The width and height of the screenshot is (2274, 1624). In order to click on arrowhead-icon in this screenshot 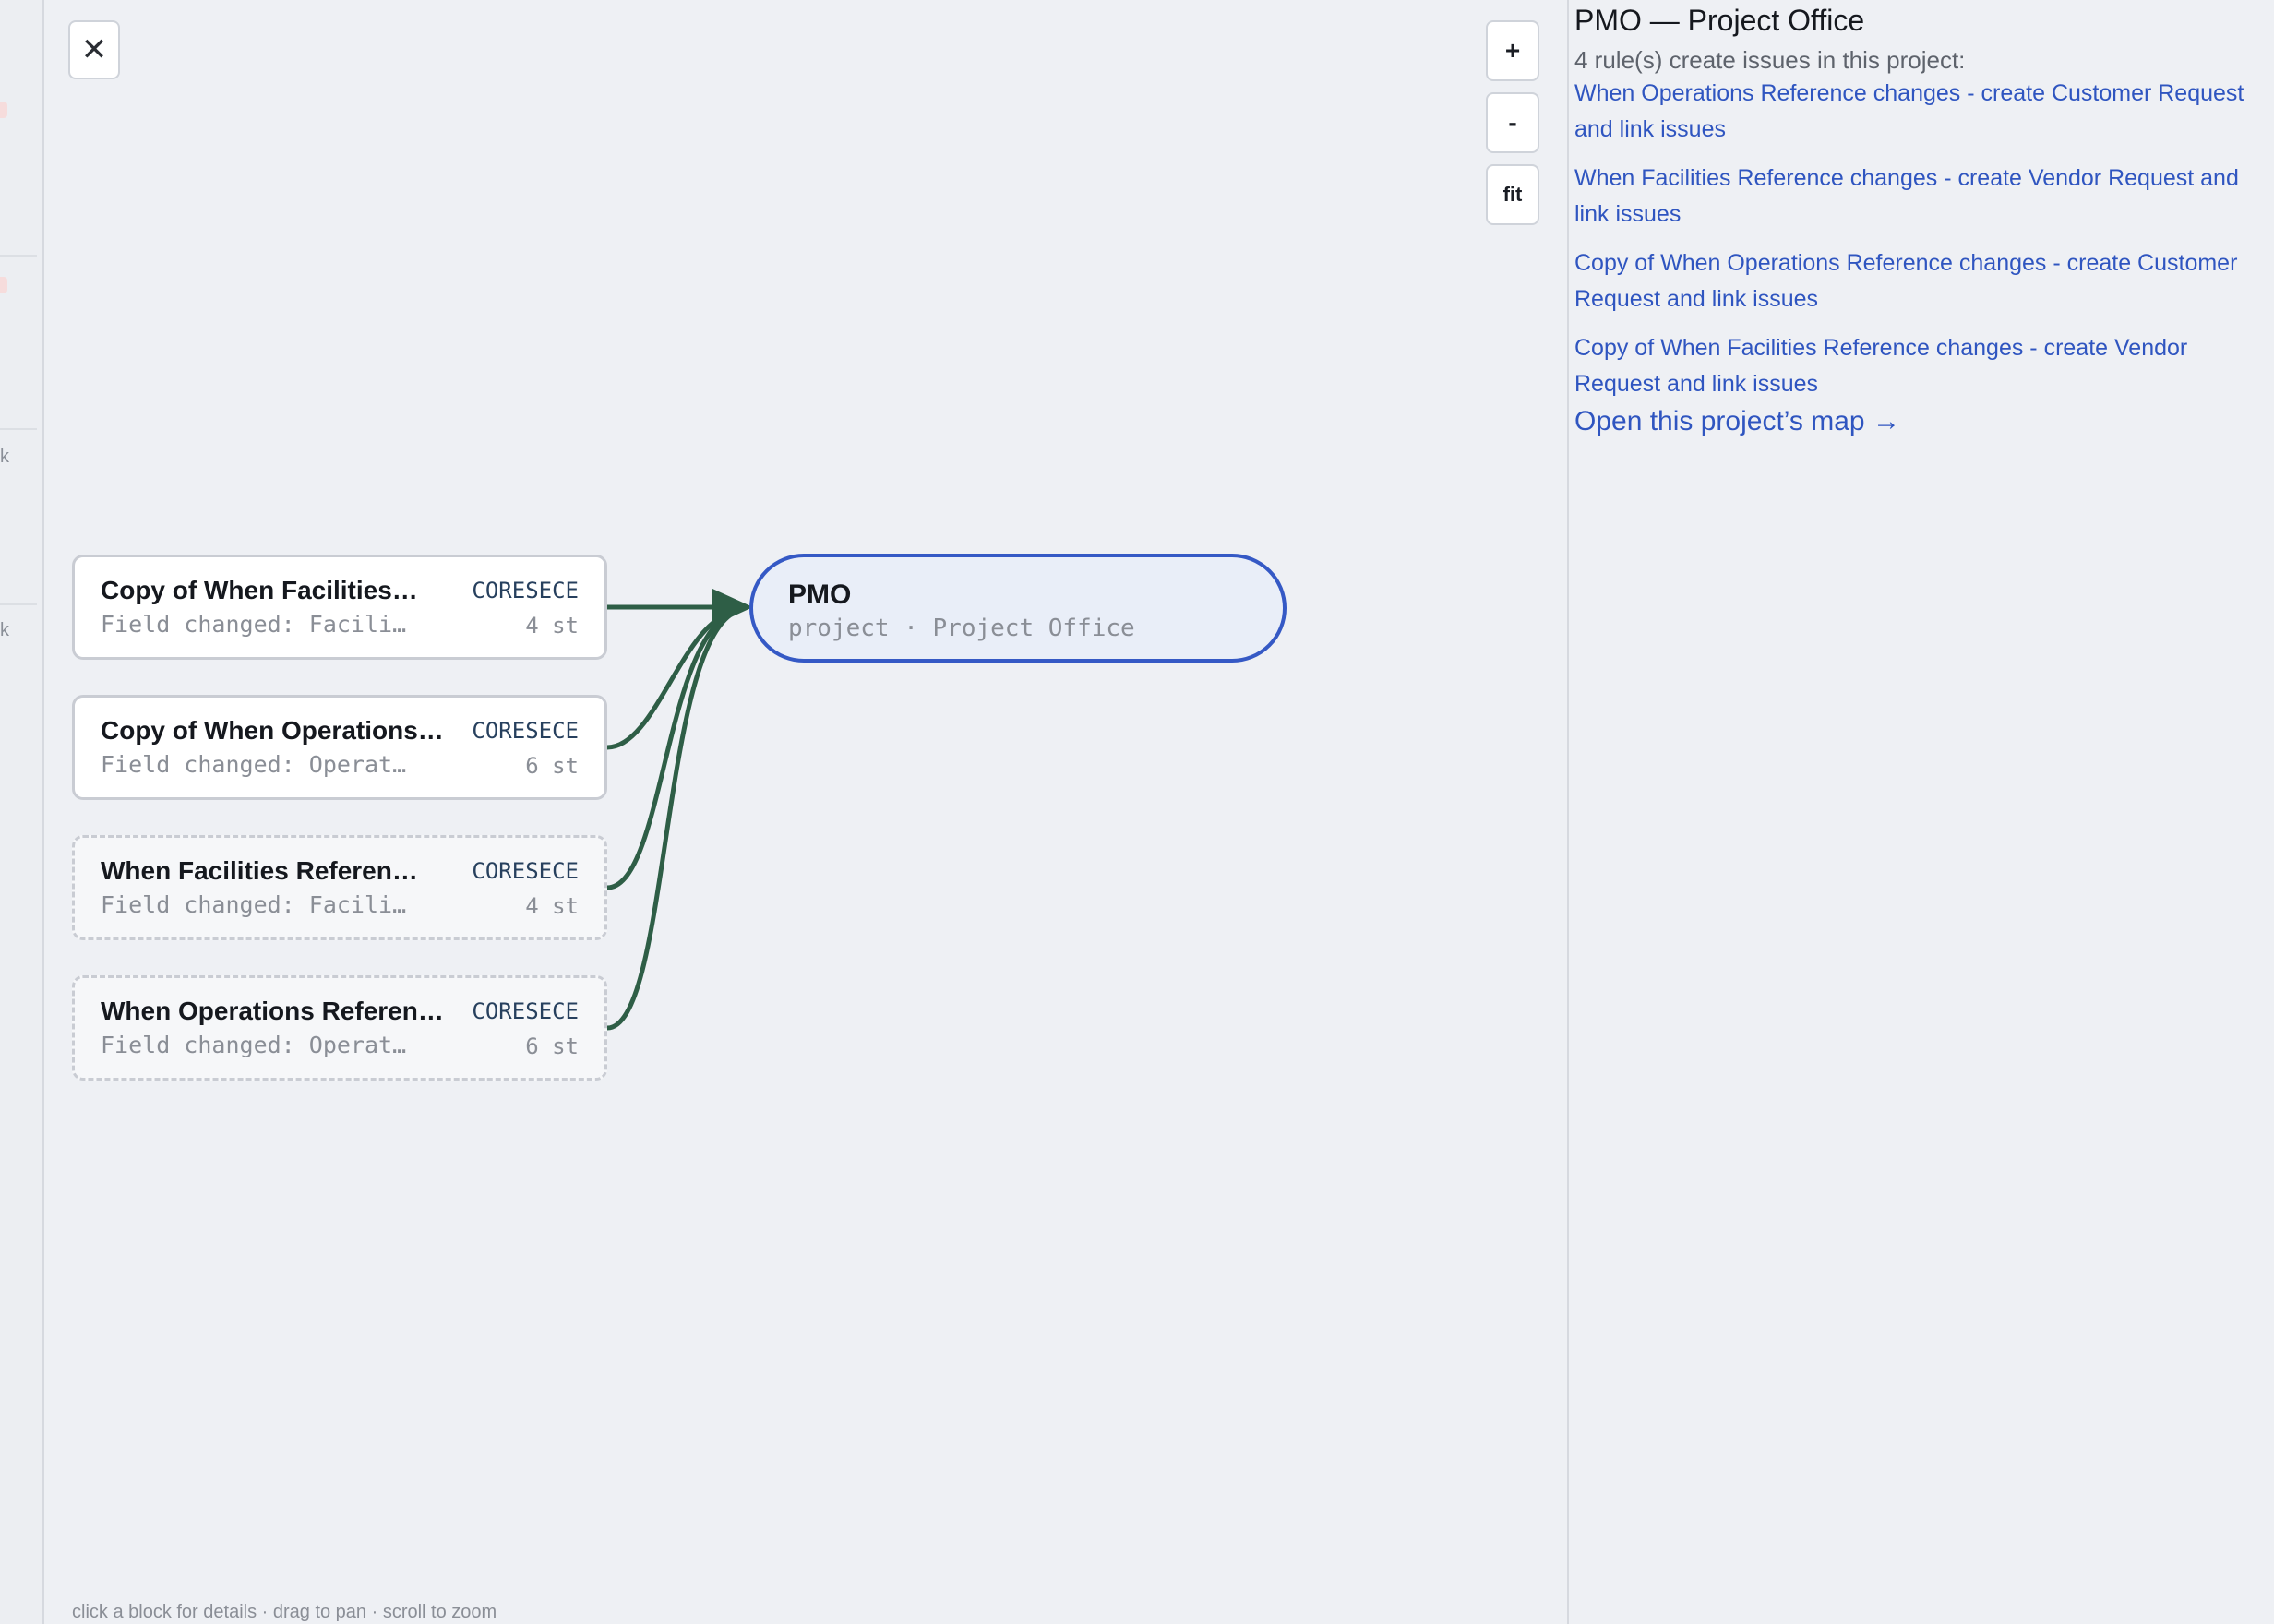, I will do `click(732, 607)`.